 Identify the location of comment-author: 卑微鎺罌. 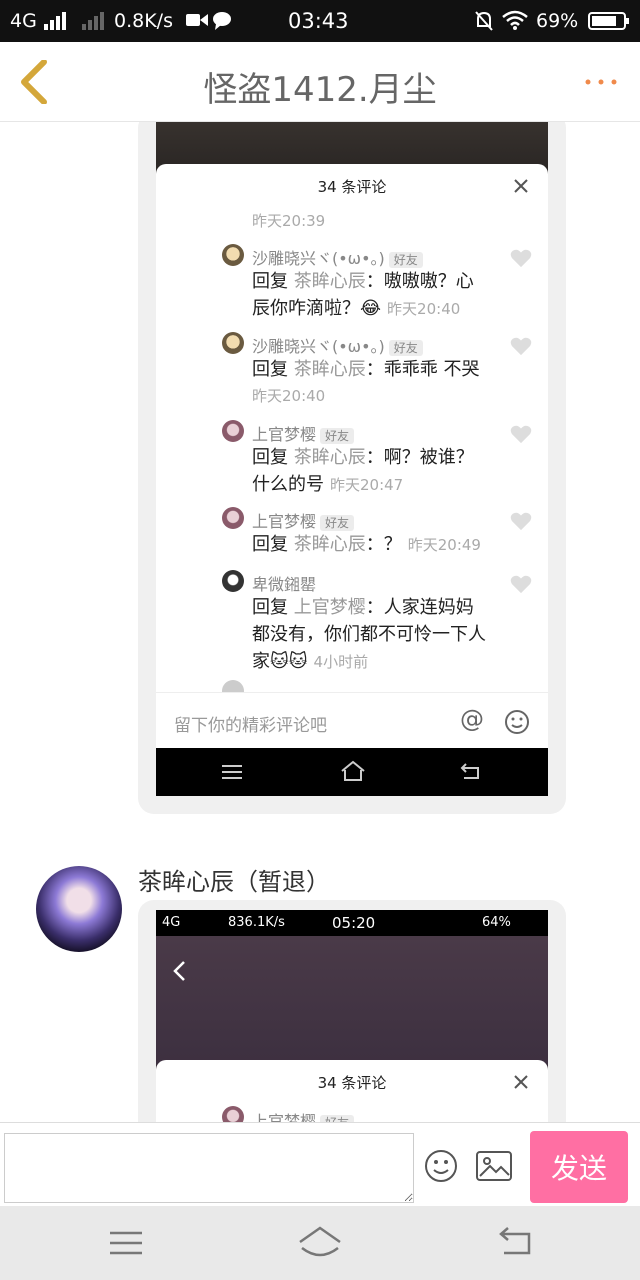
(284, 584).